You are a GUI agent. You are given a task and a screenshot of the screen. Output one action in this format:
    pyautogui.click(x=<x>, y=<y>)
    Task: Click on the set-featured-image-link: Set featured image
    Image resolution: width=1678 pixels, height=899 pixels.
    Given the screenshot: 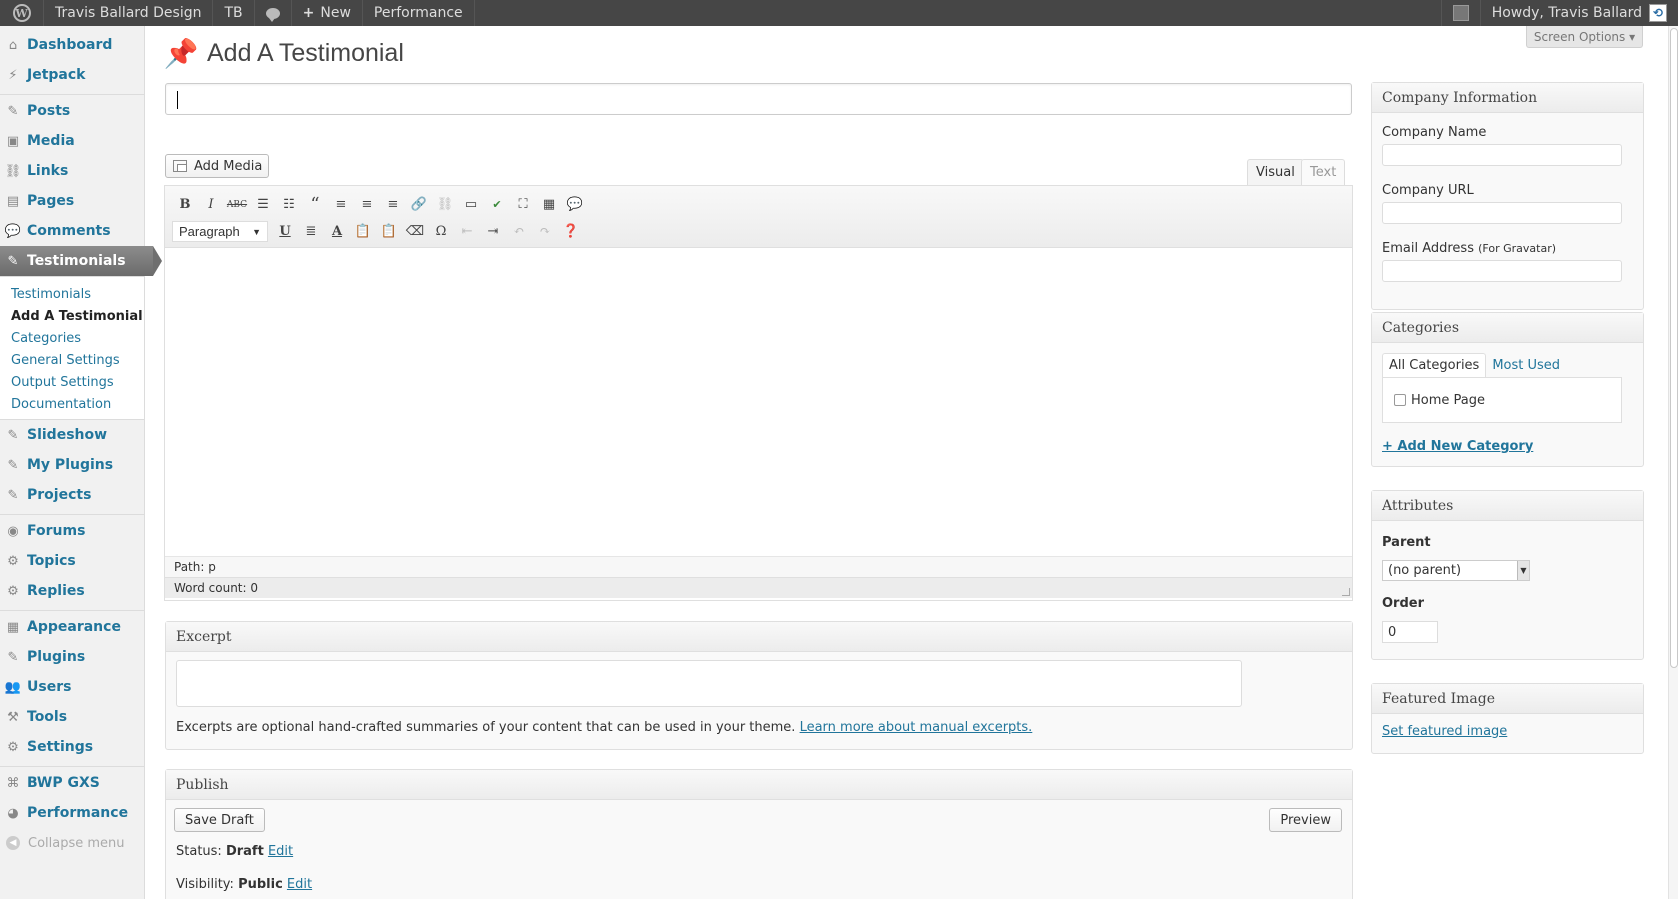 What is the action you would take?
    pyautogui.click(x=1444, y=731)
    